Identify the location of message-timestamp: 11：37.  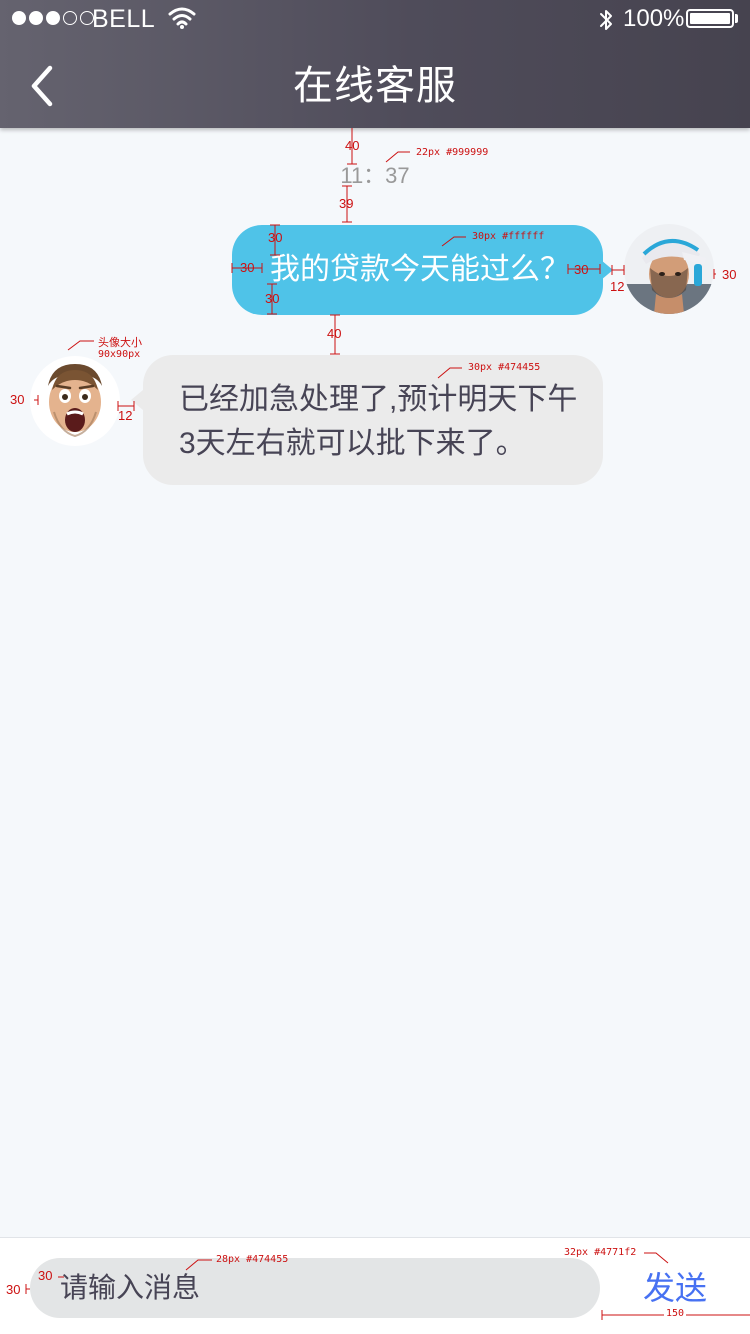
(375, 175).